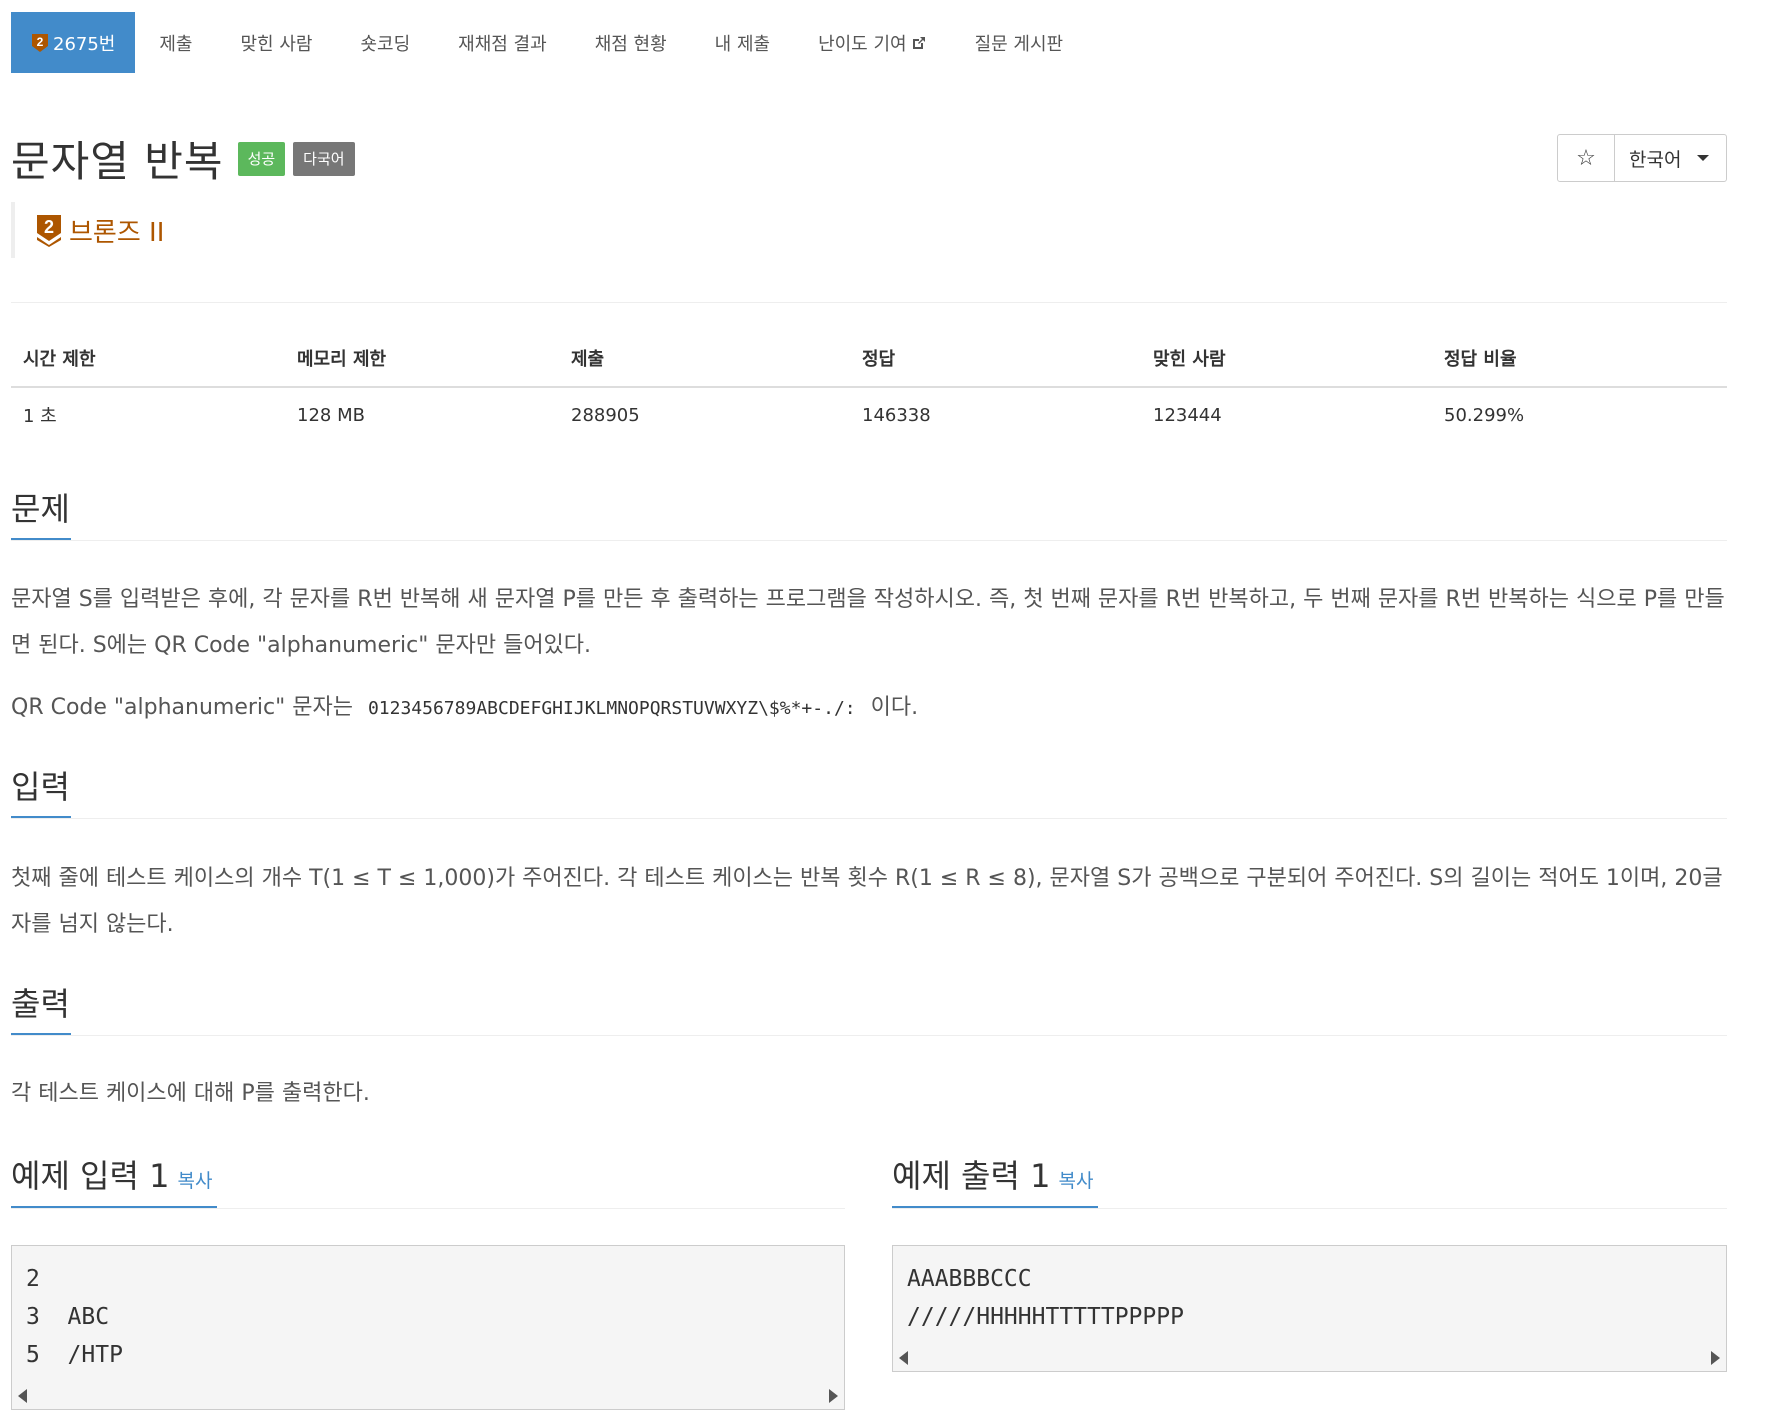 The height and width of the screenshot is (1415, 1779). Describe the element at coordinates (175, 42) in the screenshot. I see `nav-submit: 제출` at that location.